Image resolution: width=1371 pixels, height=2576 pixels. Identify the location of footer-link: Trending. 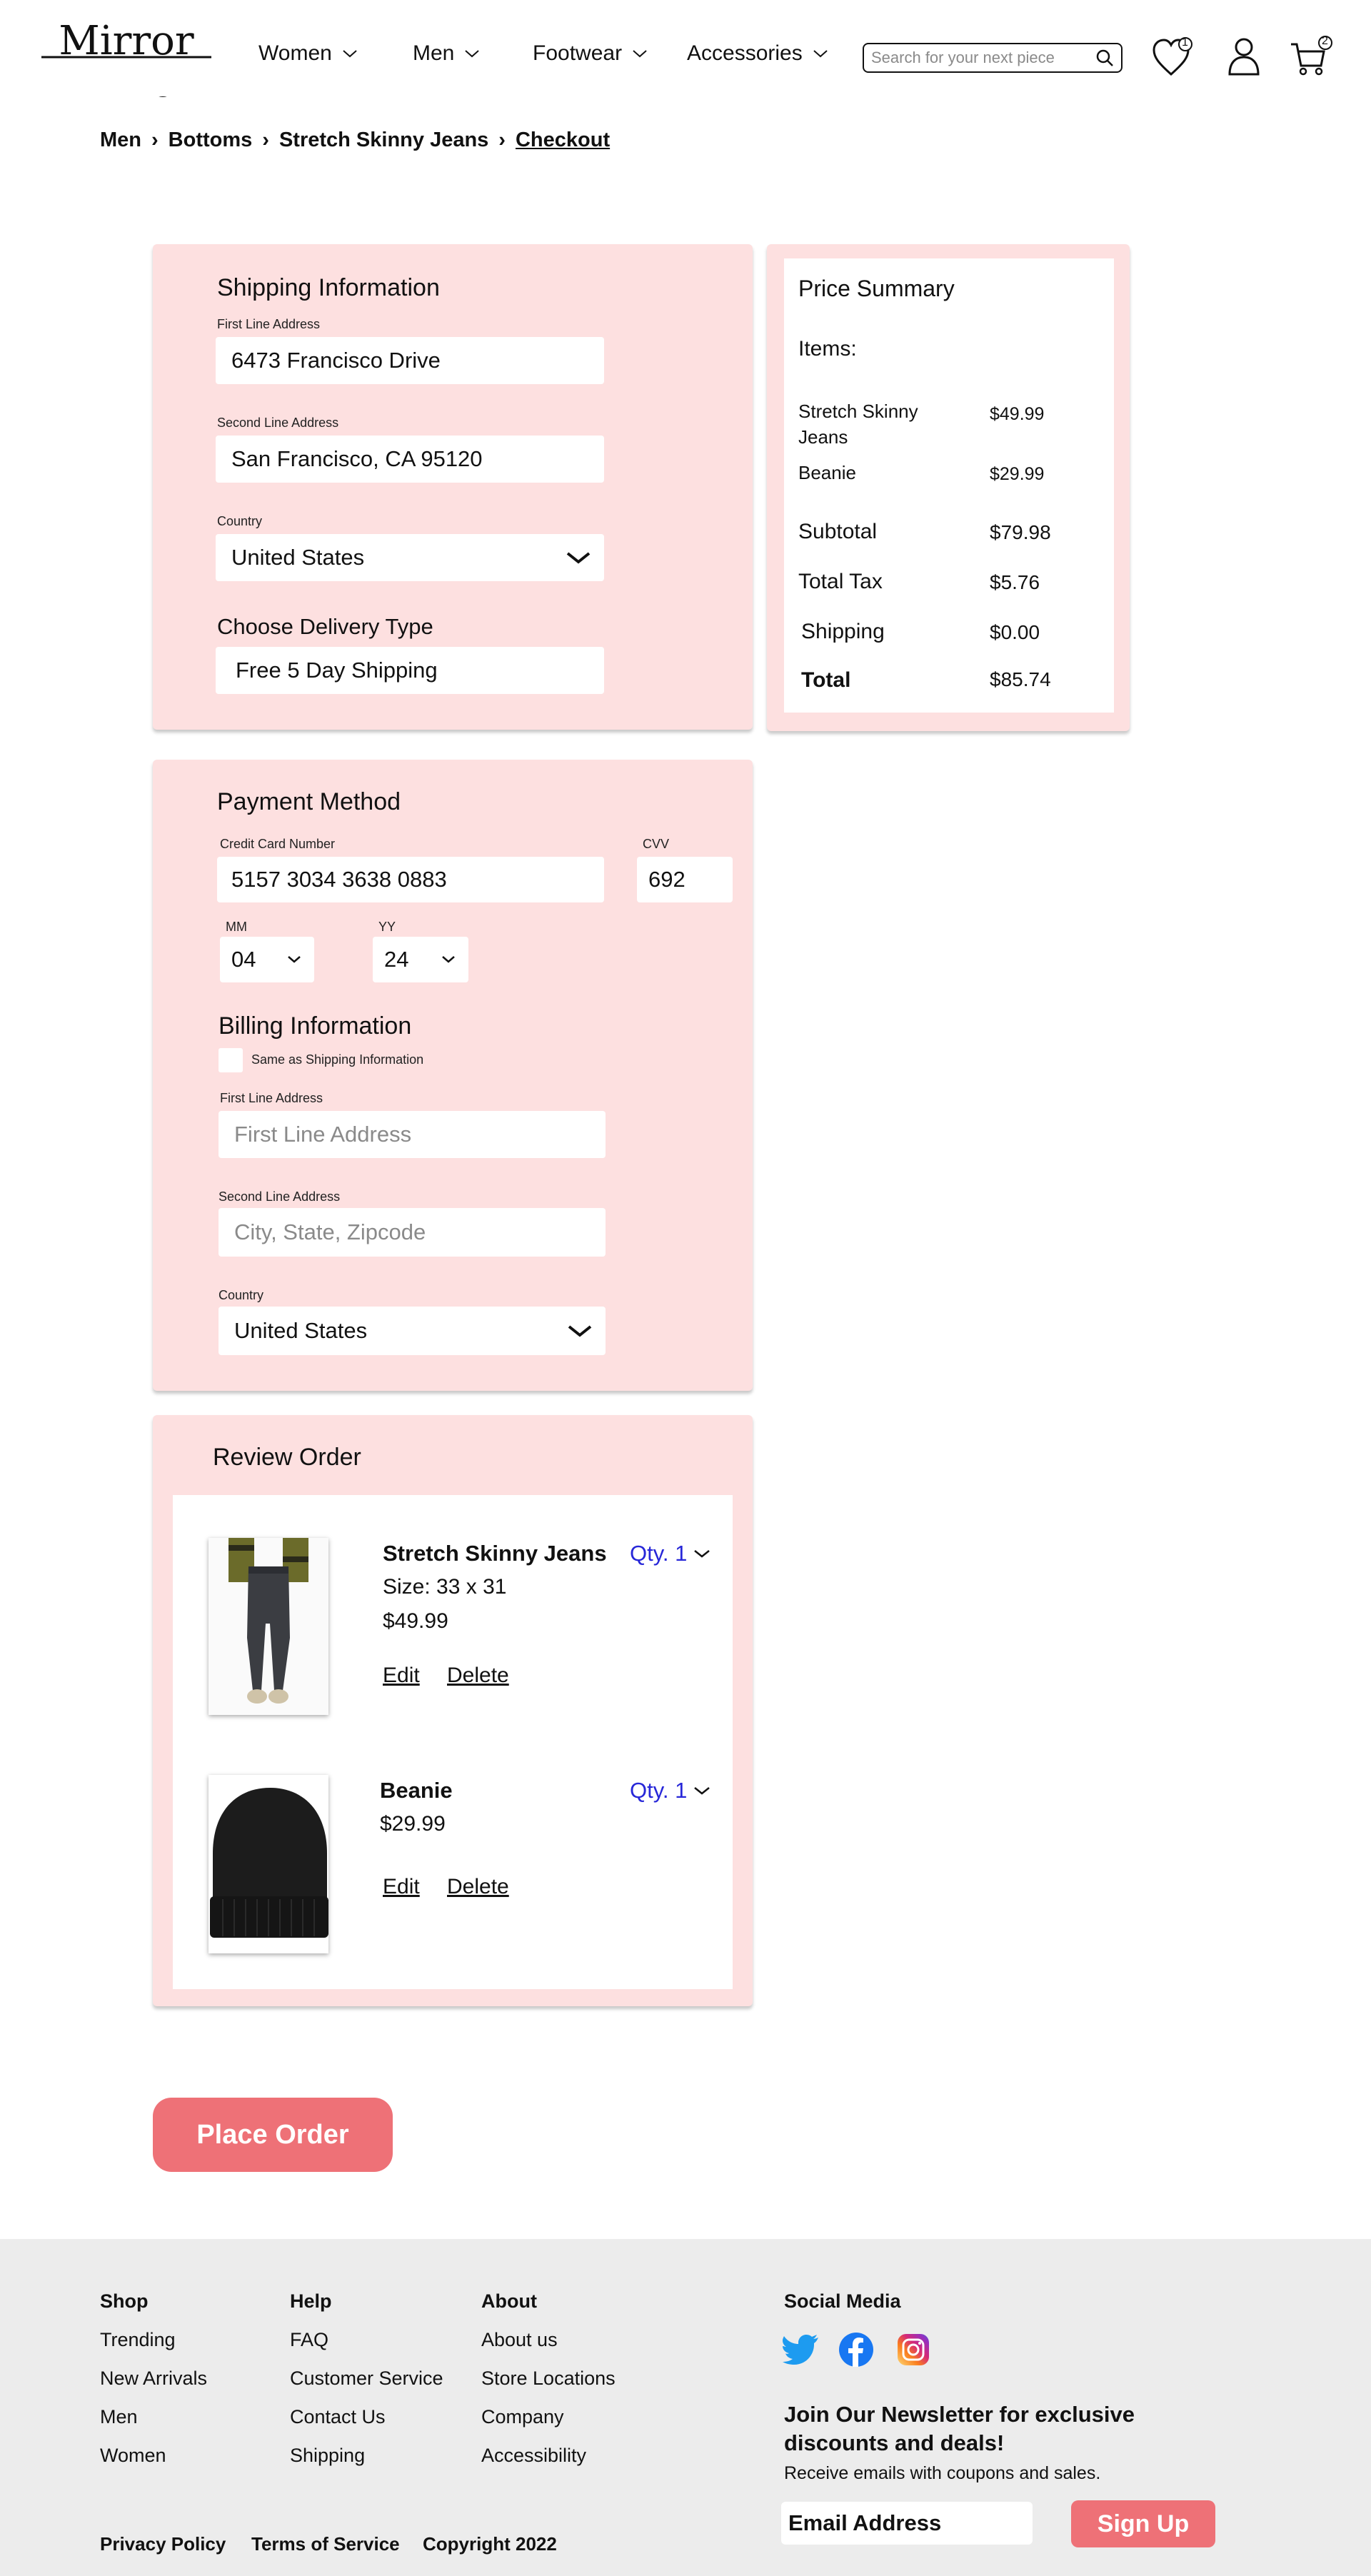
(138, 2340).